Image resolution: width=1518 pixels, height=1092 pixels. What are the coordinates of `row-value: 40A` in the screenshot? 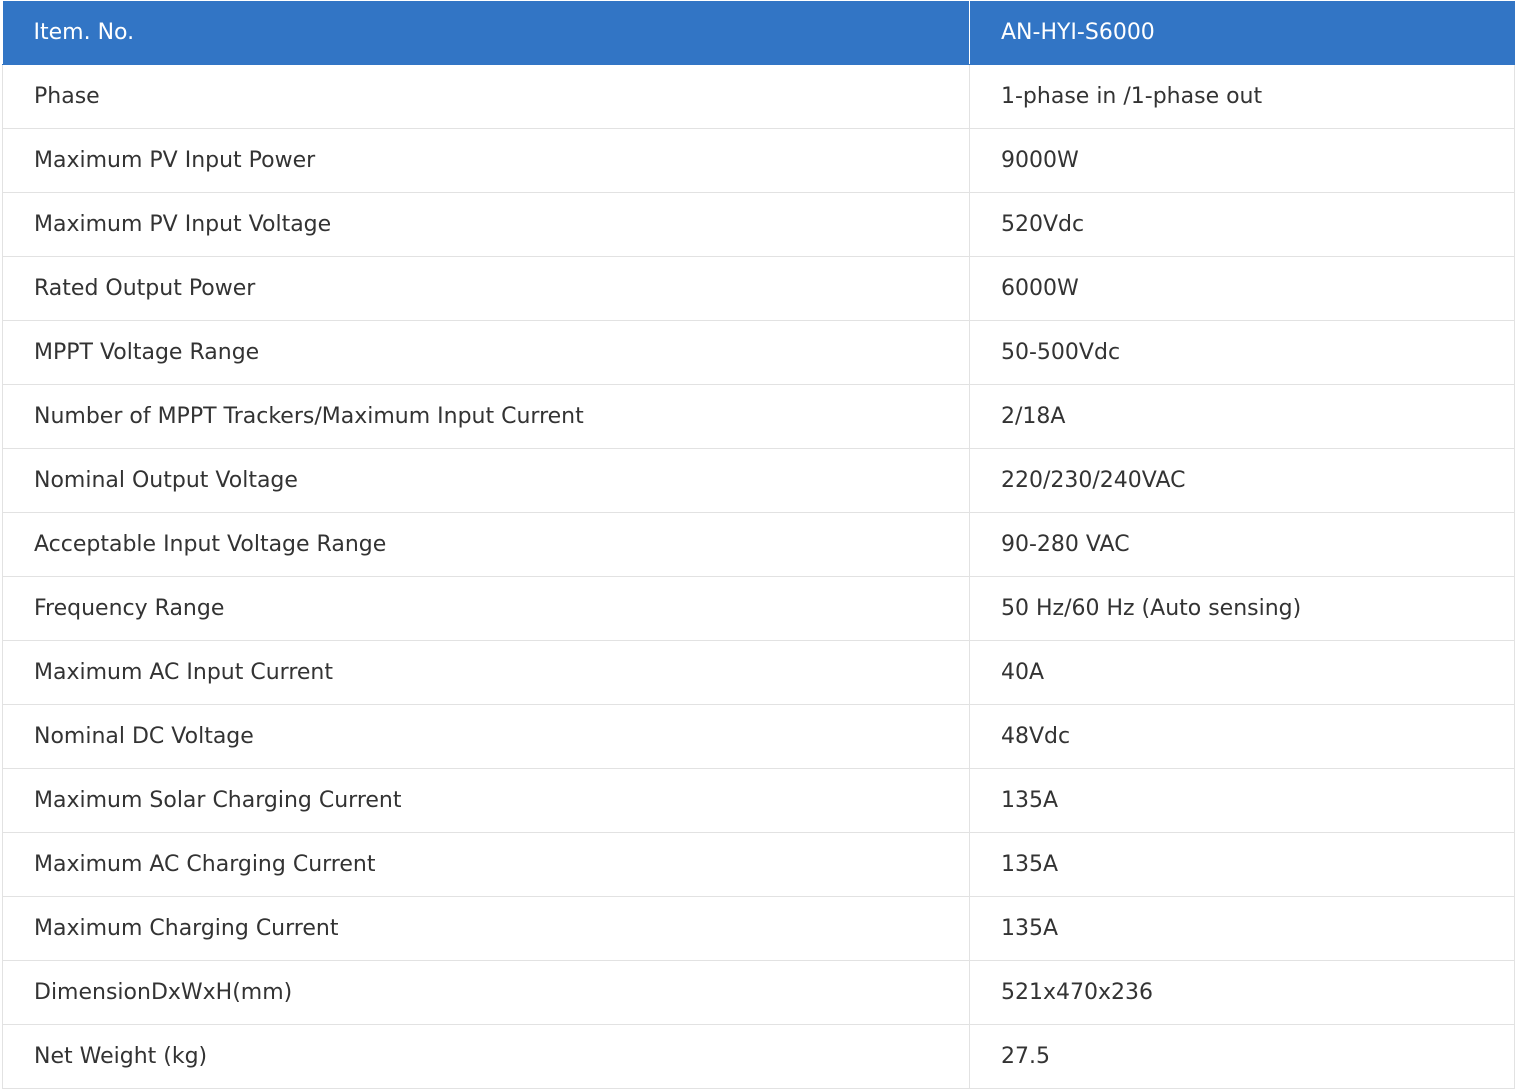 It's located at (1242, 672).